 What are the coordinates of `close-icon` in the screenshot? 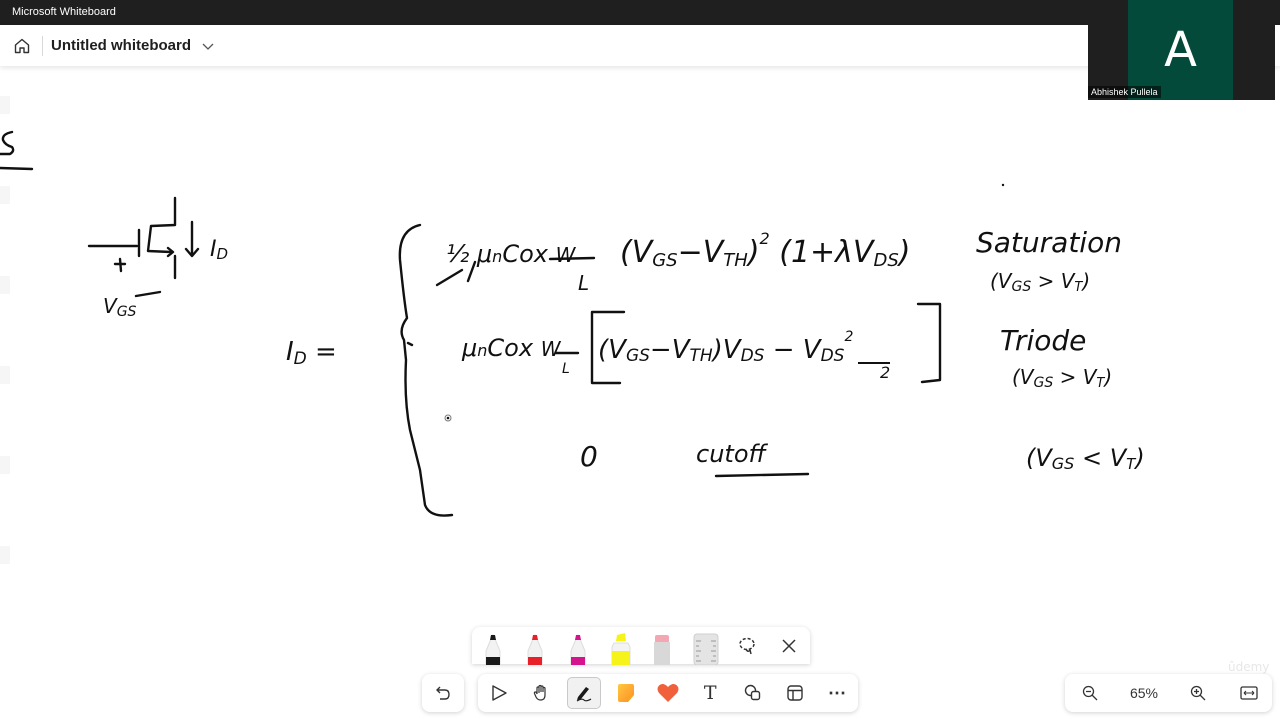 It's located at (789, 645).